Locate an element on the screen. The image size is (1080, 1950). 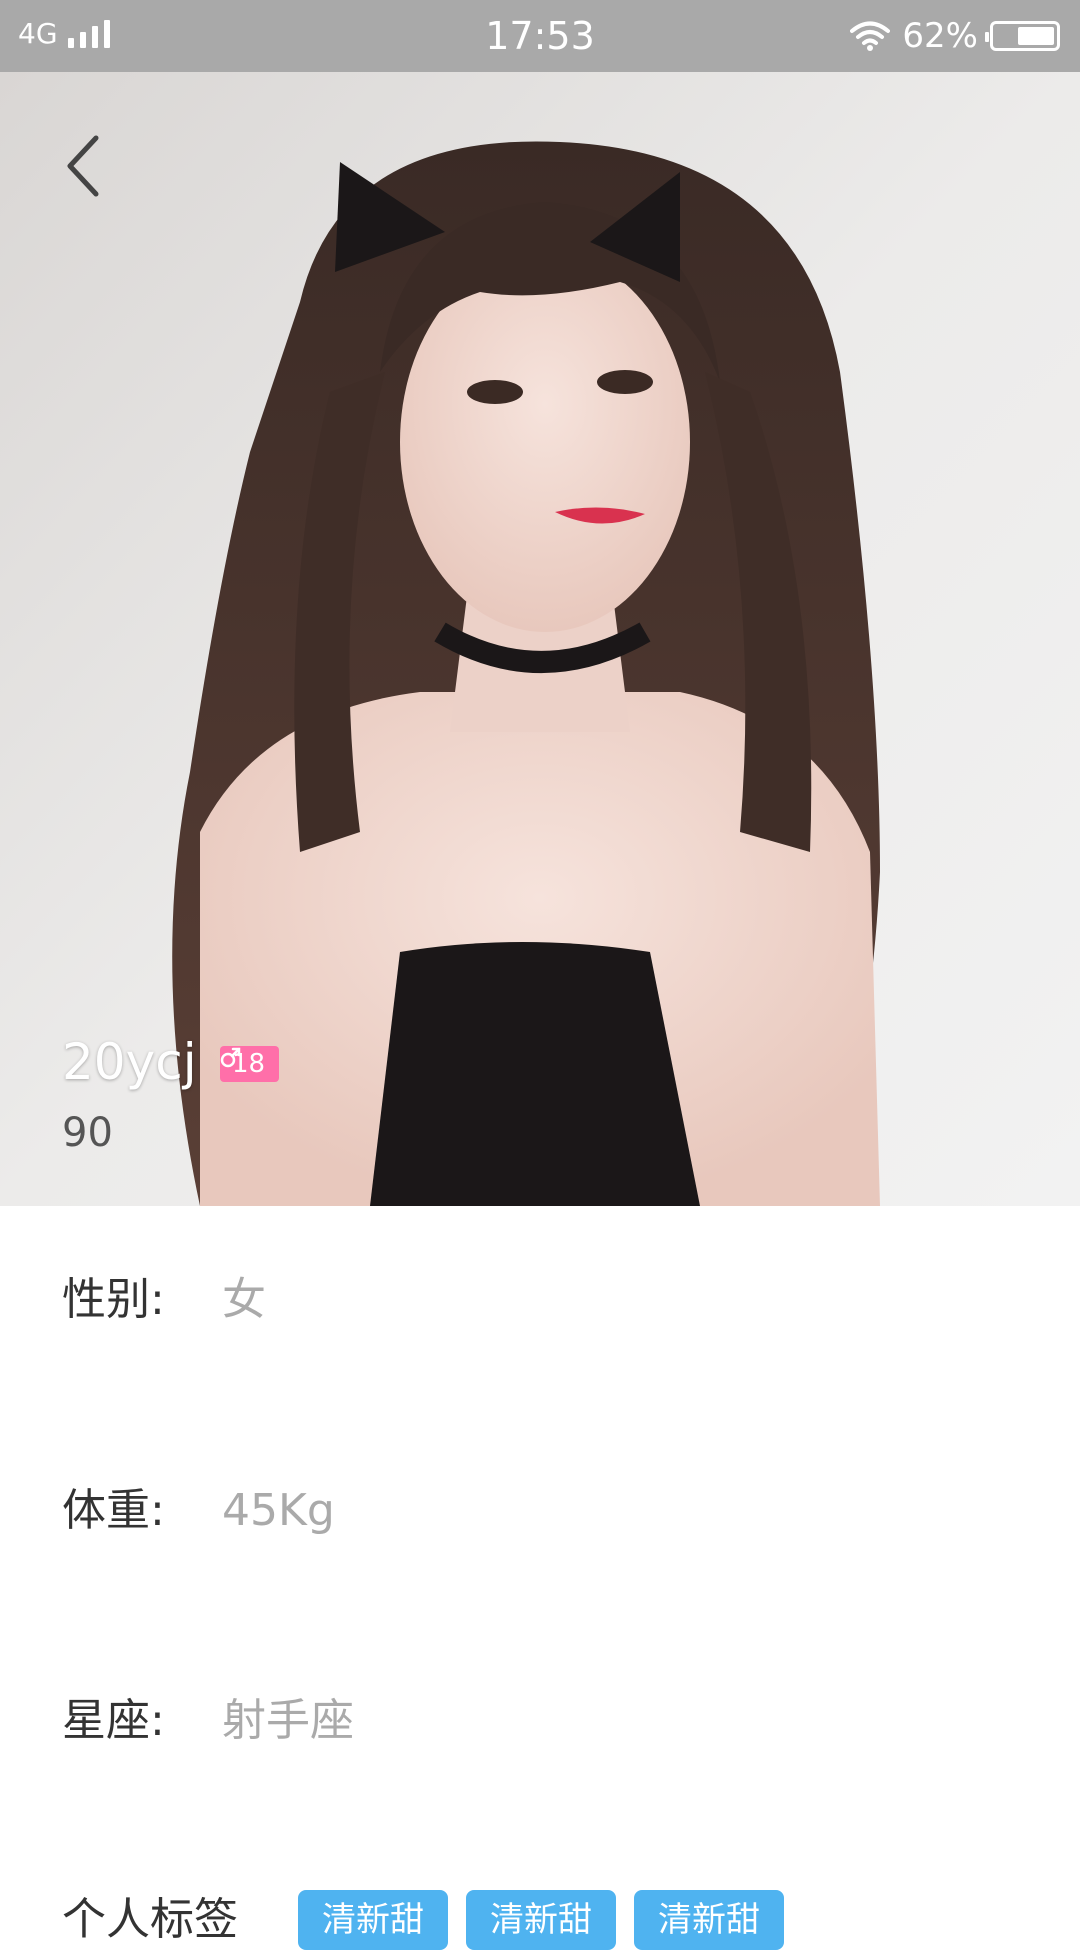
zodiac-row: 星座: 射手座 is located at coordinates (208, 1721).